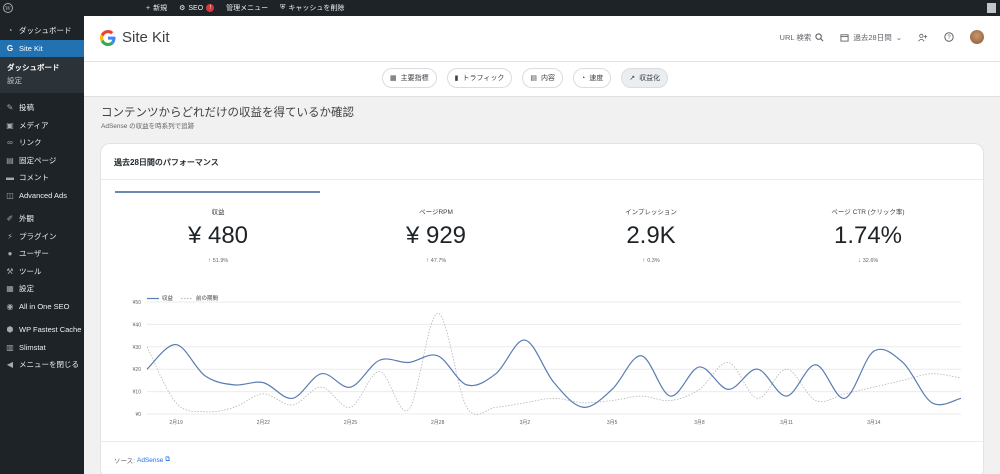 This screenshot has width=1000, height=474. Describe the element at coordinates (30, 143) in the screenshot. I see `sidebar-item-label: リンク` at that location.